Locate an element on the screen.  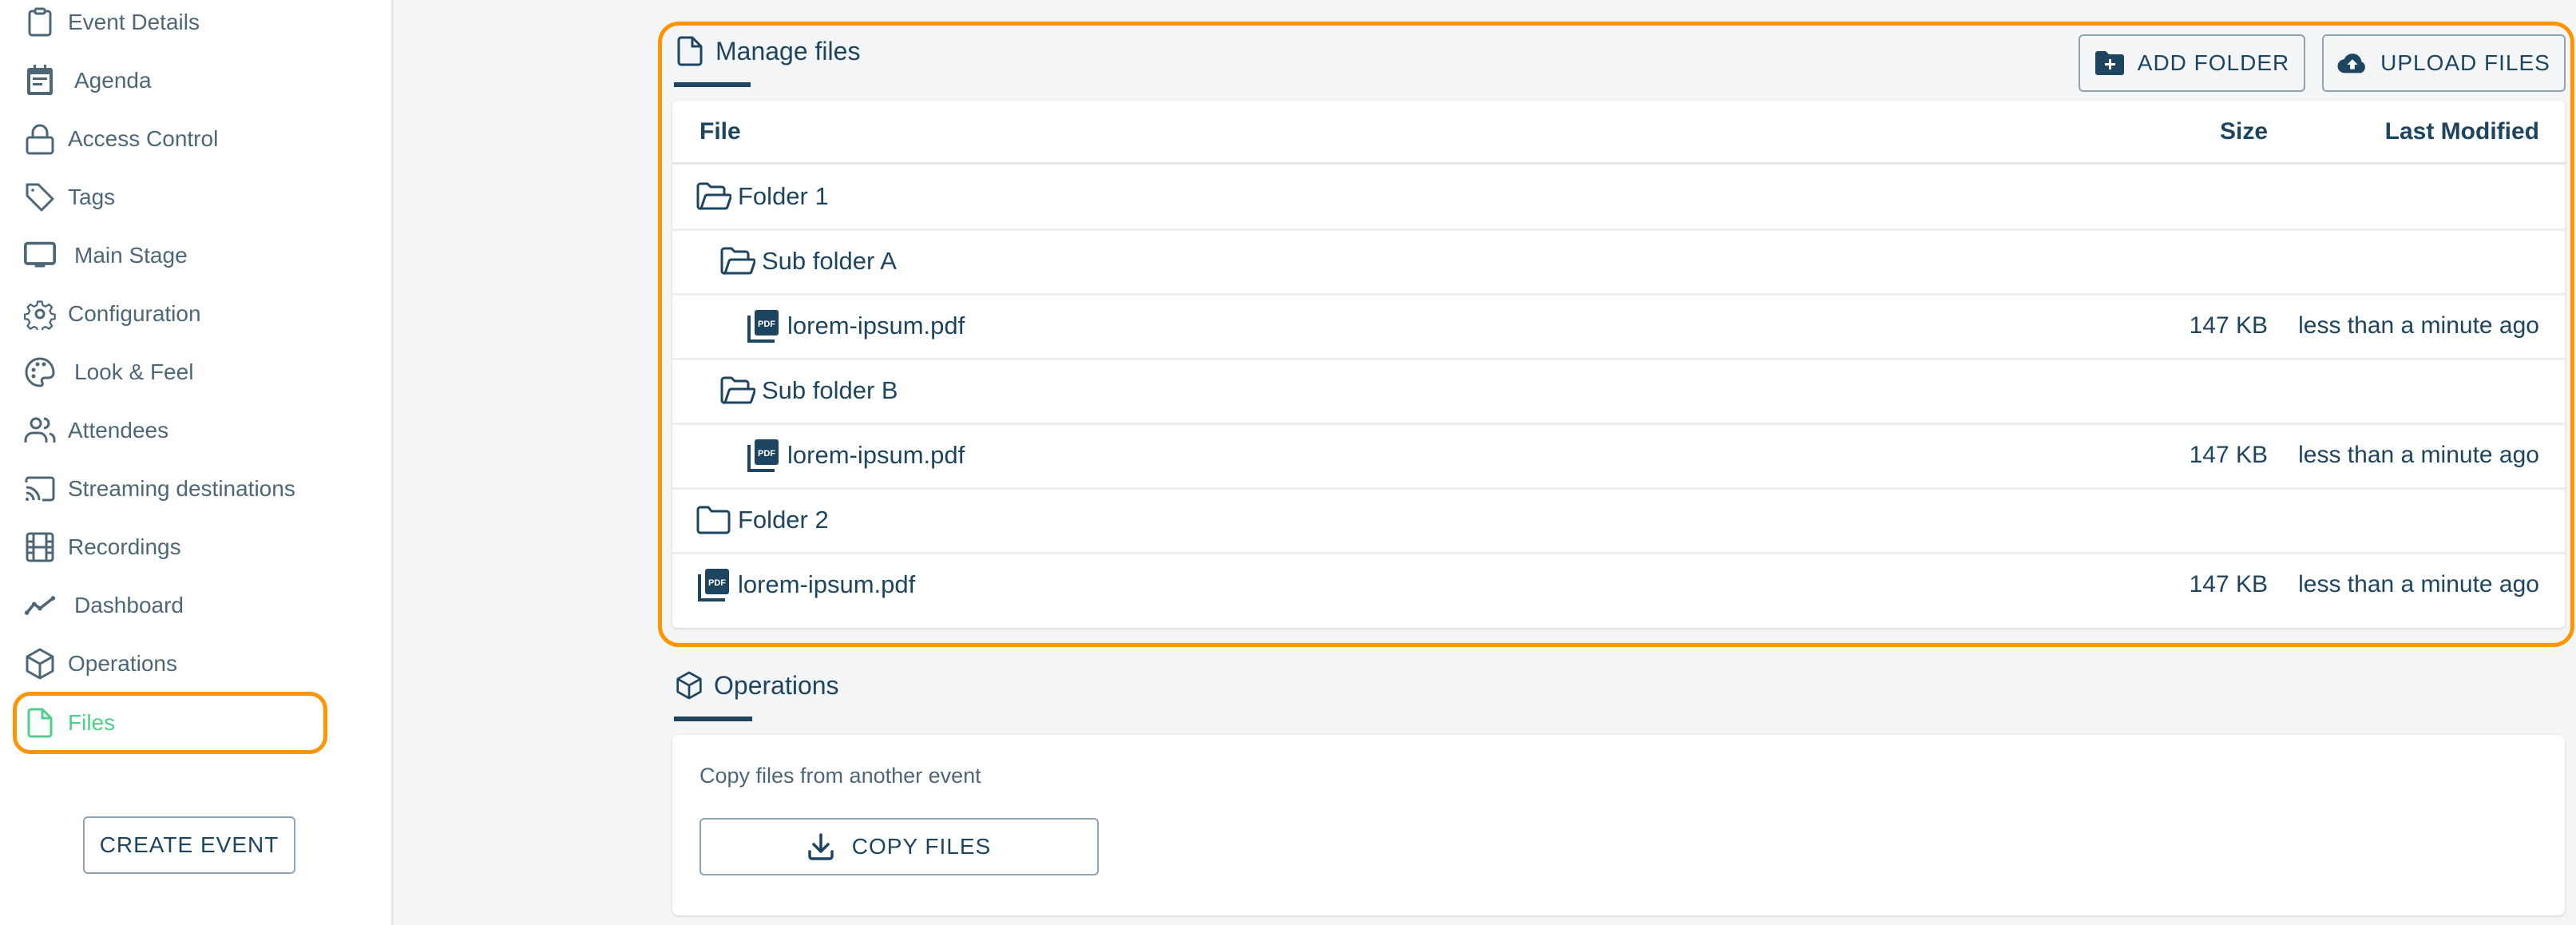
sidebar-item-label: Configuration is located at coordinates (134, 313).